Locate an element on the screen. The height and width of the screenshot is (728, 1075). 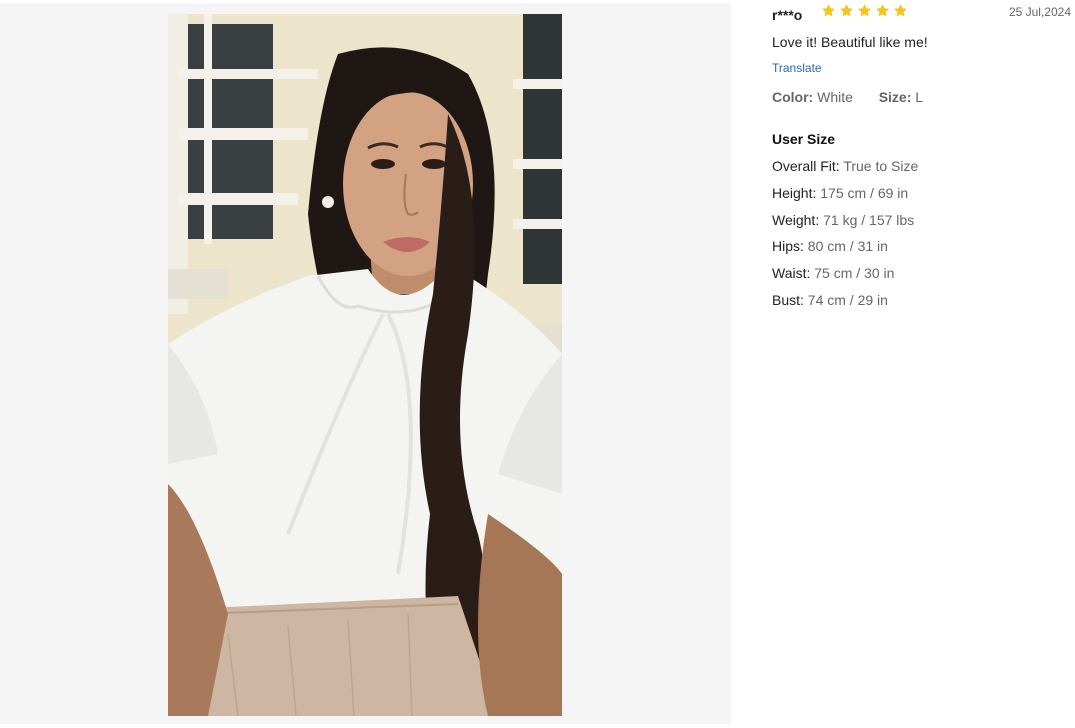
translate-link: Translate is located at coordinates (797, 68).